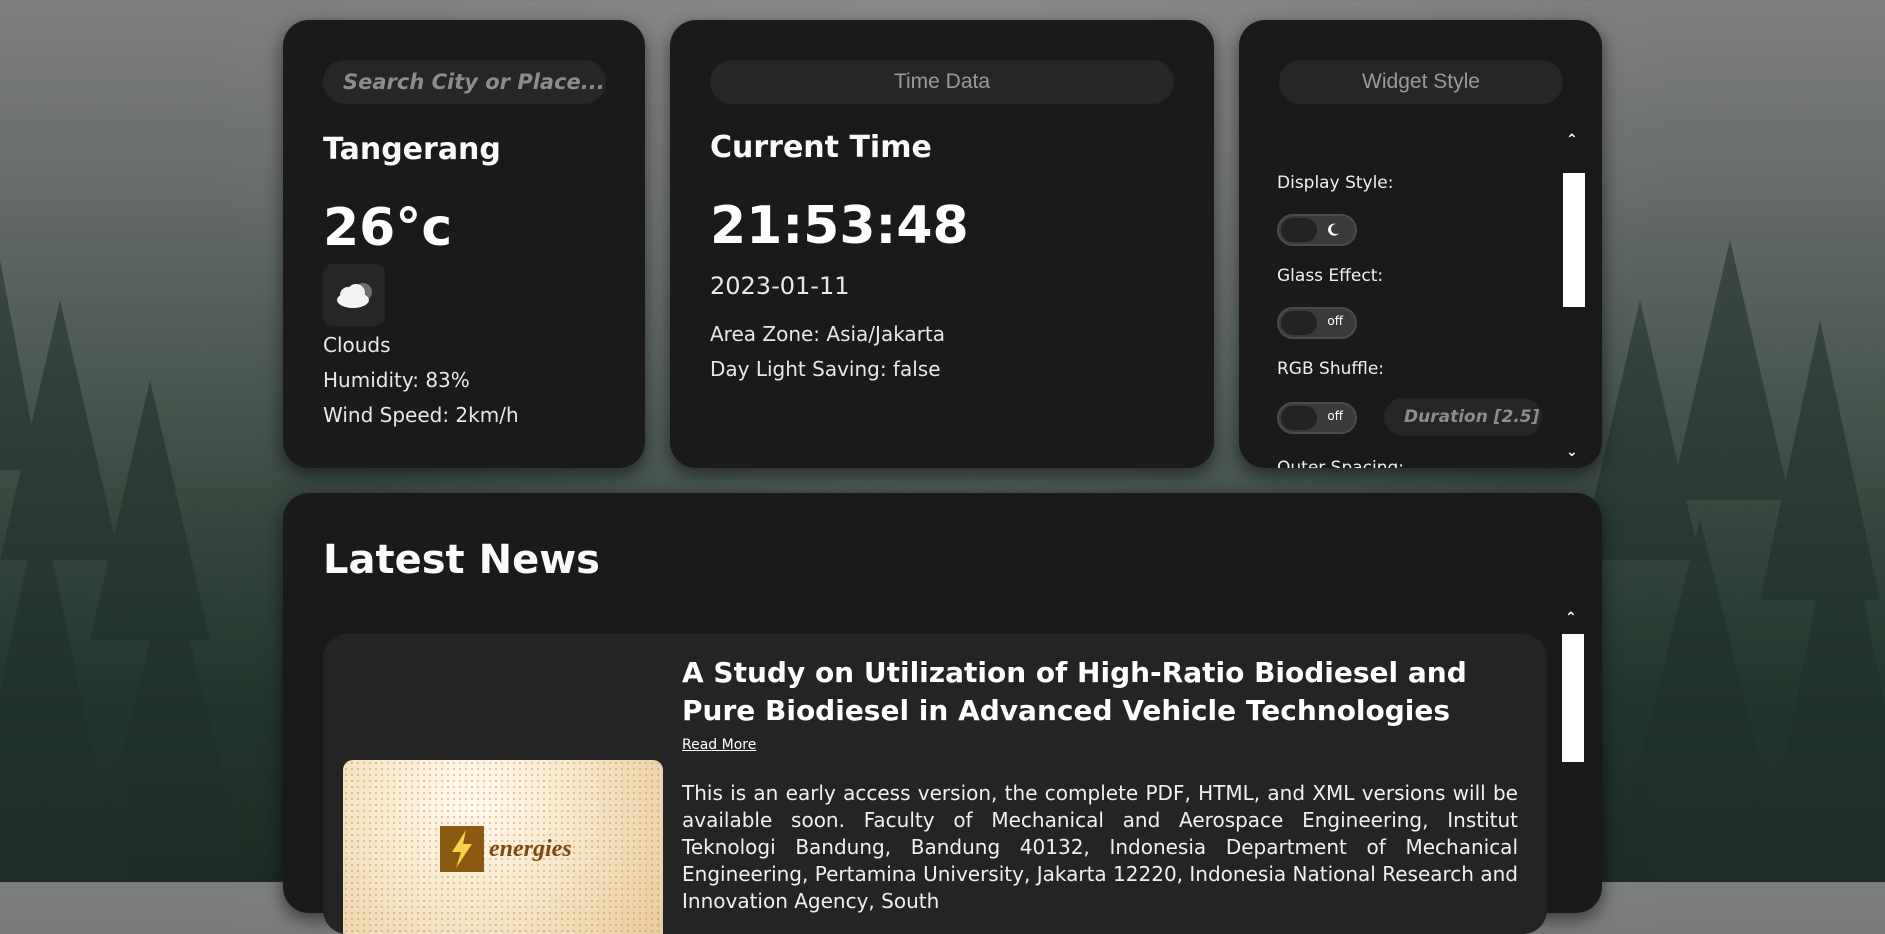 This screenshot has width=1885, height=934. I want to click on scrollbar-thumb, so click(1574, 240).